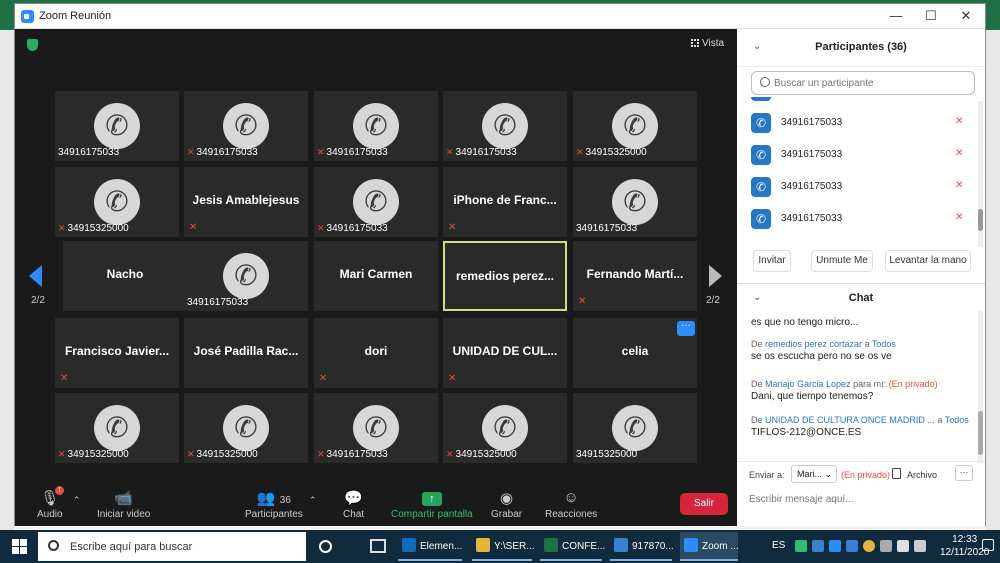 This screenshot has height=563, width=1000. What do you see at coordinates (835, 546) in the screenshot?
I see `tray-zoom-icon` at bounding box center [835, 546].